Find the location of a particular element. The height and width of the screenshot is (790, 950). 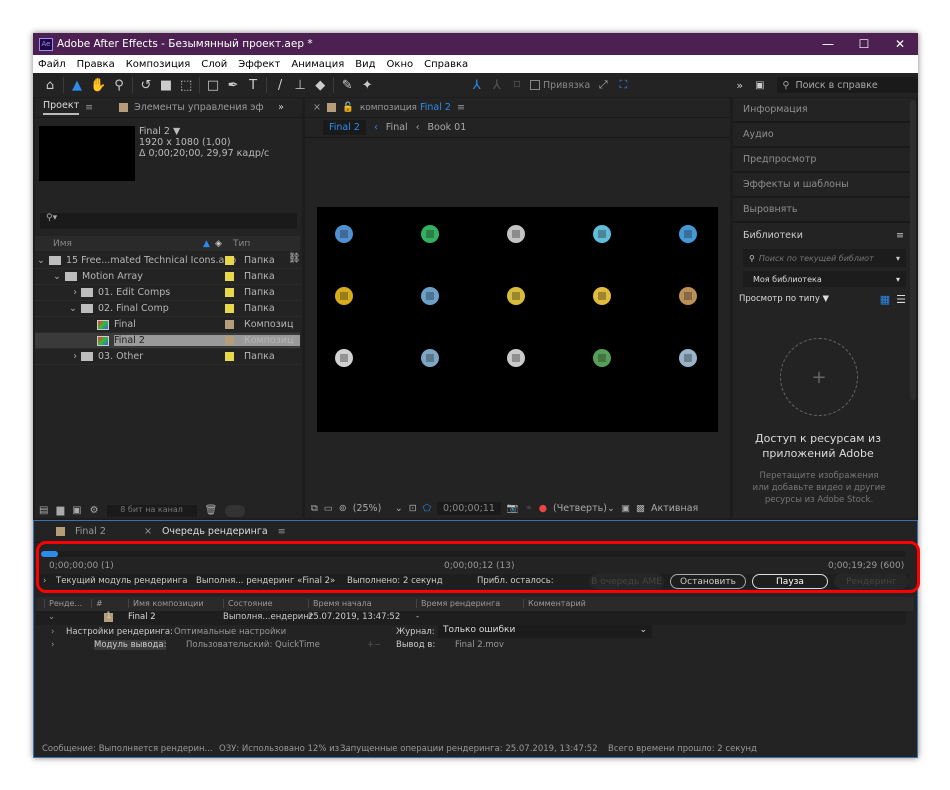

panel-0: Информация is located at coordinates (824, 110).